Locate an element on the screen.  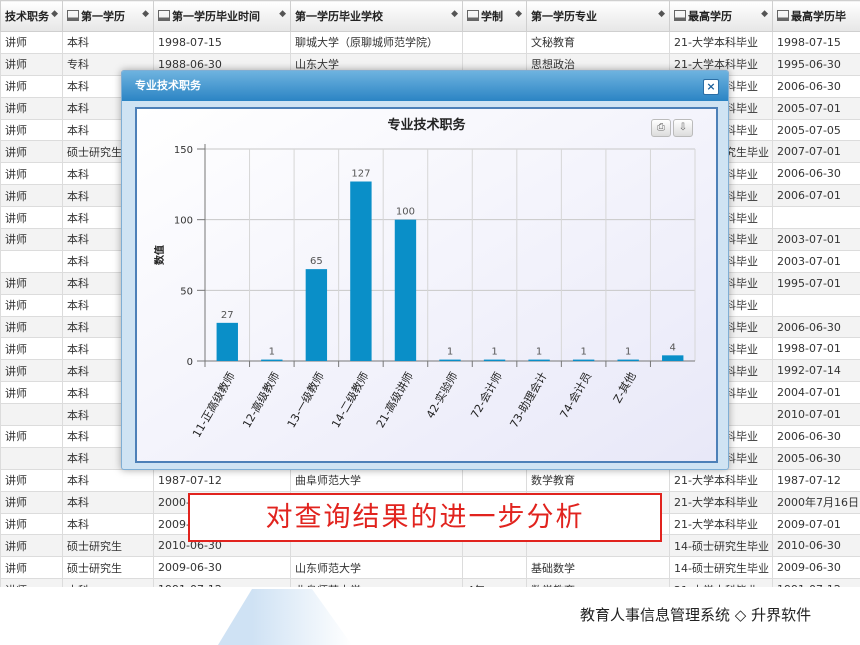
x-tick-label: 42-实验师 is located at coordinates (442, 395).